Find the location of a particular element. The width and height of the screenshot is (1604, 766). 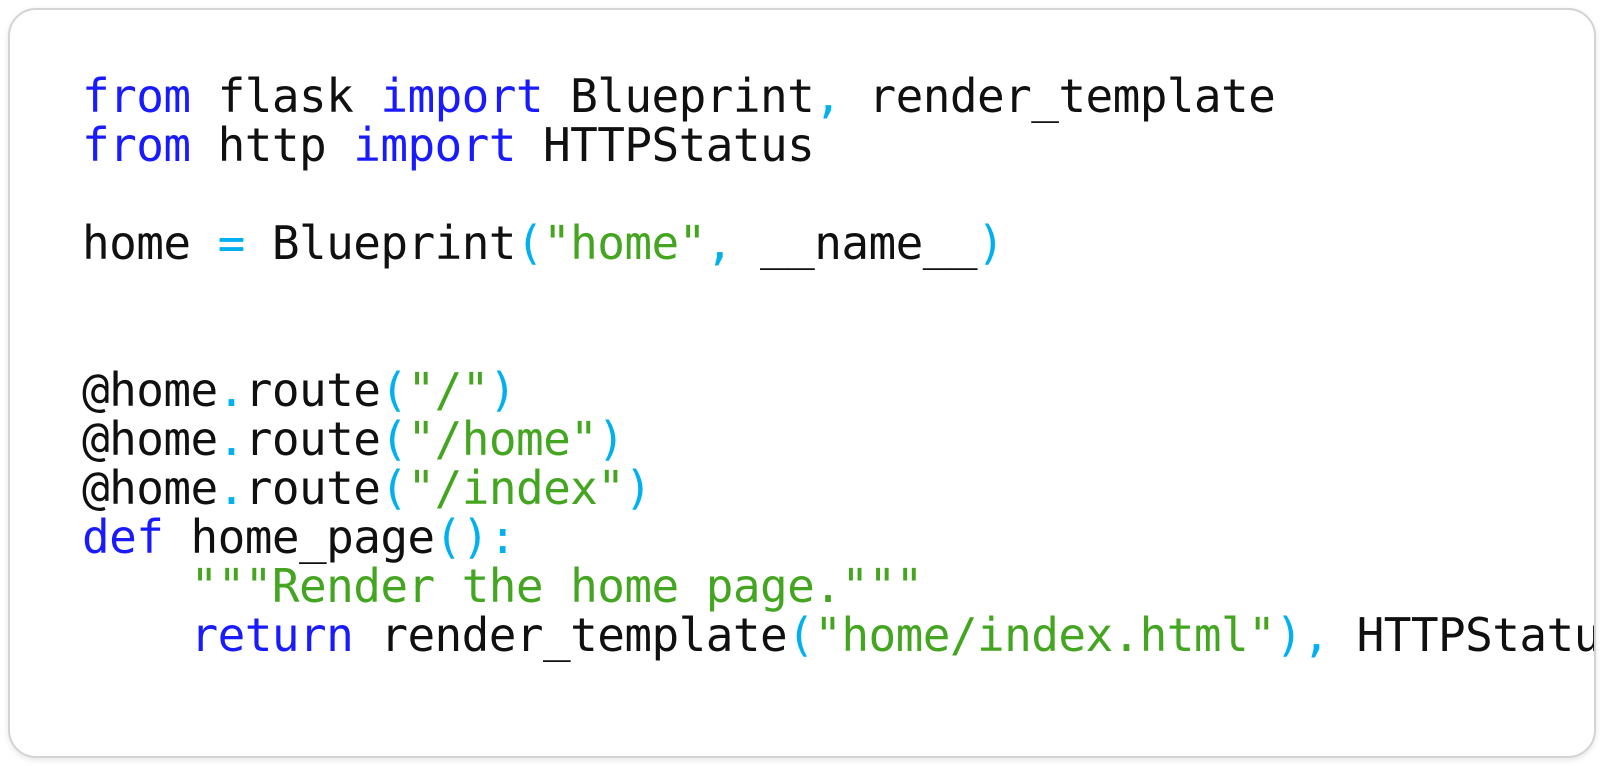

token-string: "/home" is located at coordinates (502, 439).